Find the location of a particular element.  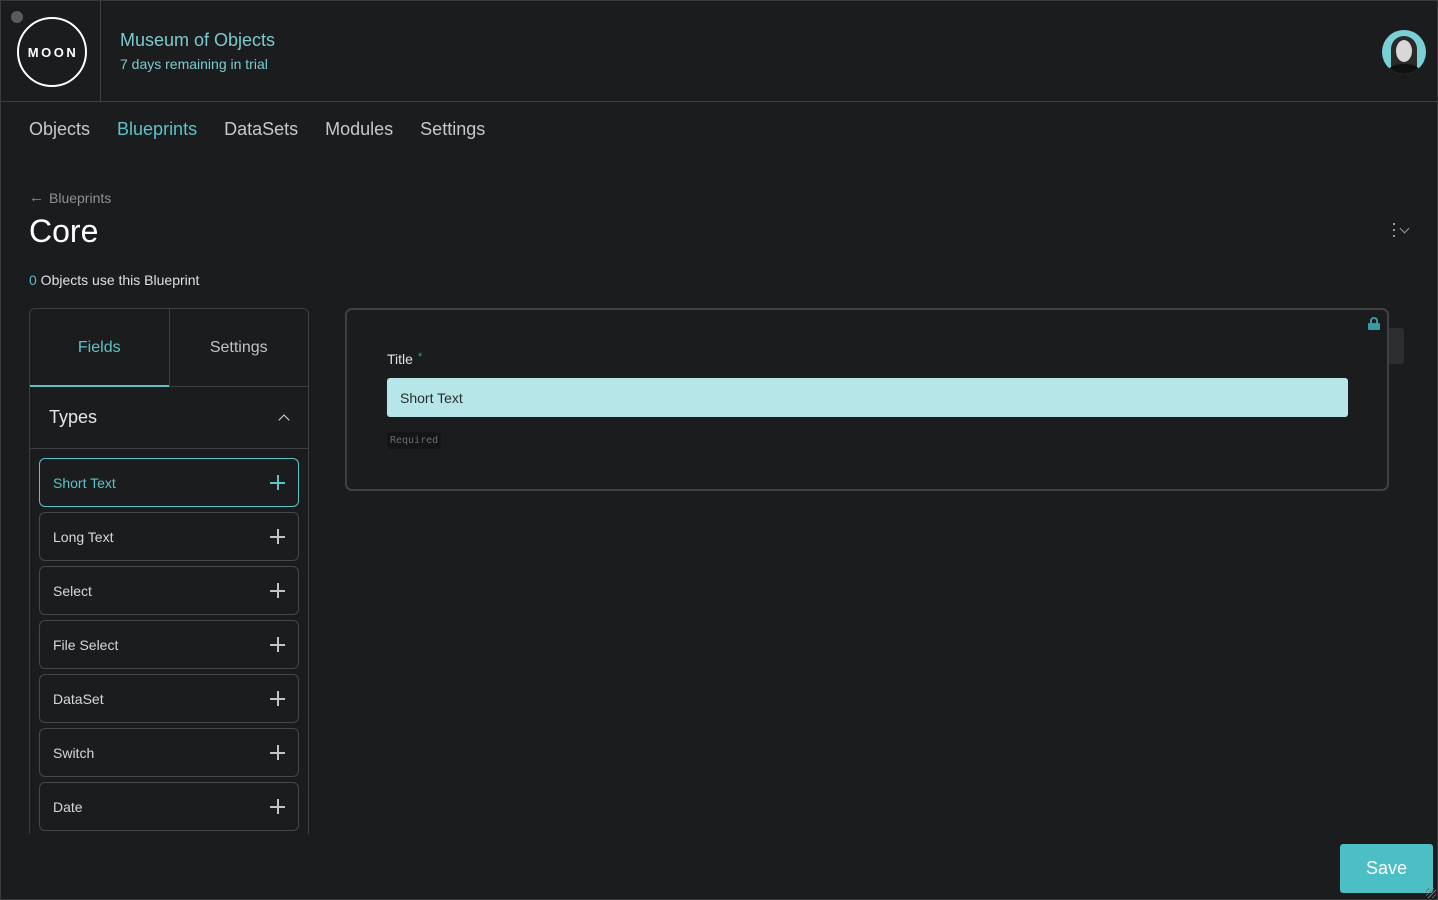

breadcrumb-label: Blueprints is located at coordinates (80, 197).